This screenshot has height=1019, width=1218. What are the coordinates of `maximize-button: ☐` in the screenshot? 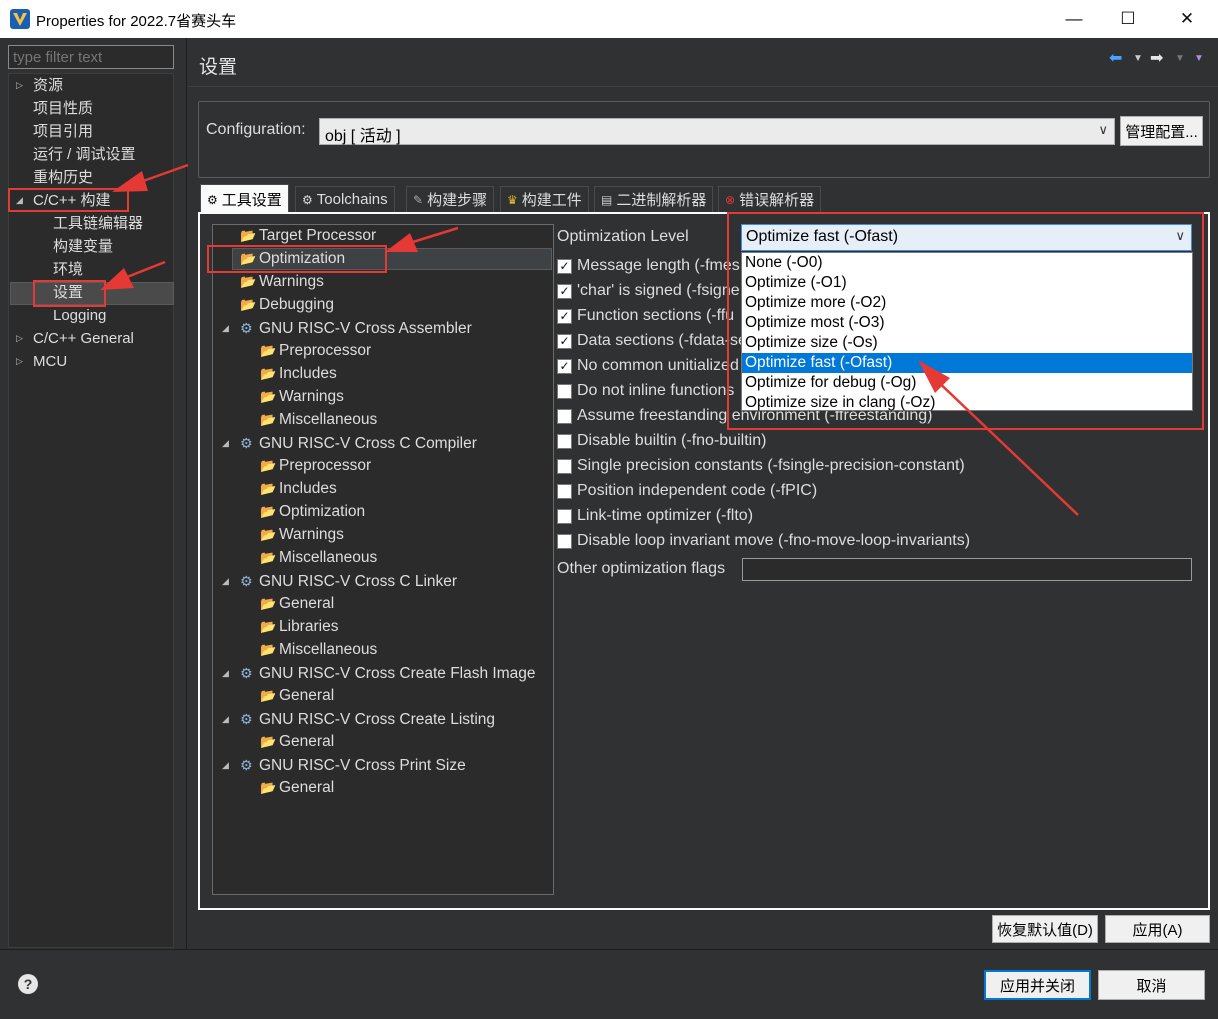 It's located at (1128, 19).